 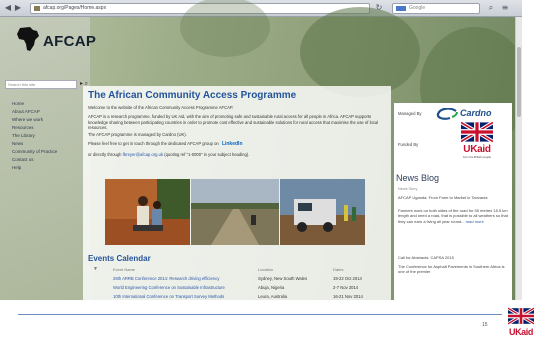 What do you see at coordinates (453, 257) in the screenshot?
I see `news-second-title: Call for Abstracts: CAPSA 2015` at bounding box center [453, 257].